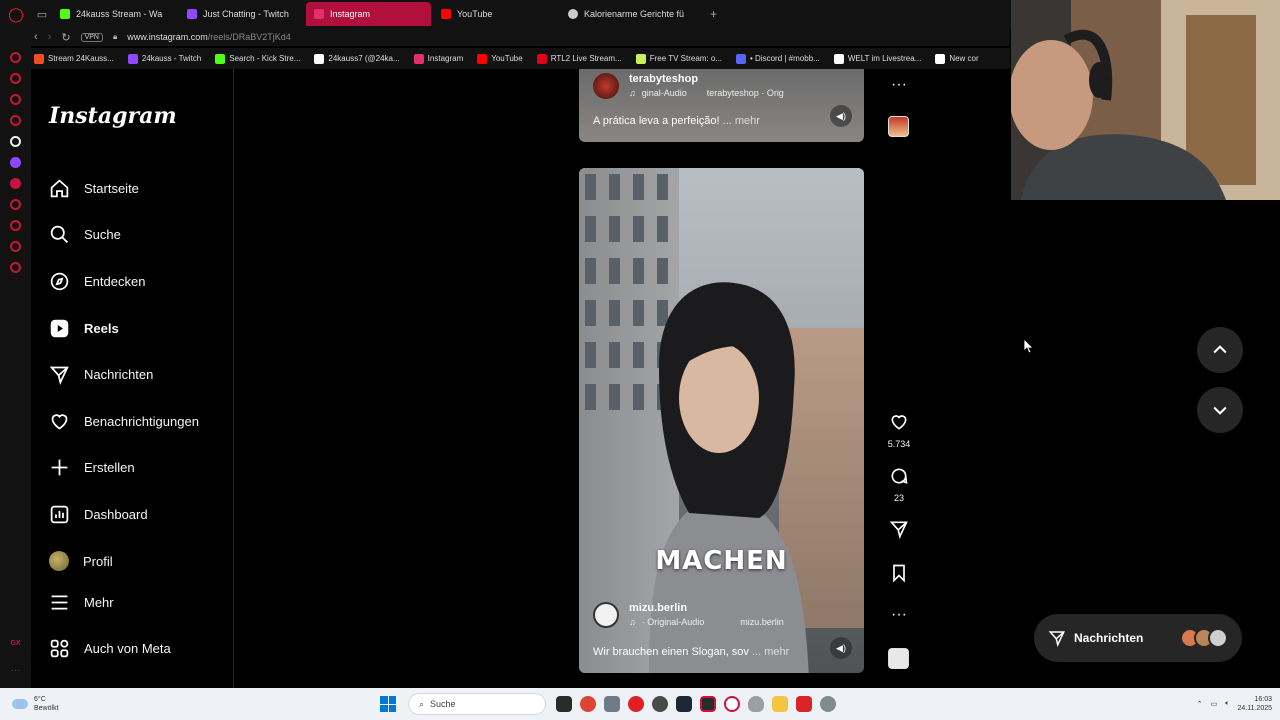 The image size is (1280, 720). I want to click on messages-popup-button: Nachrichten, so click(1138, 638).